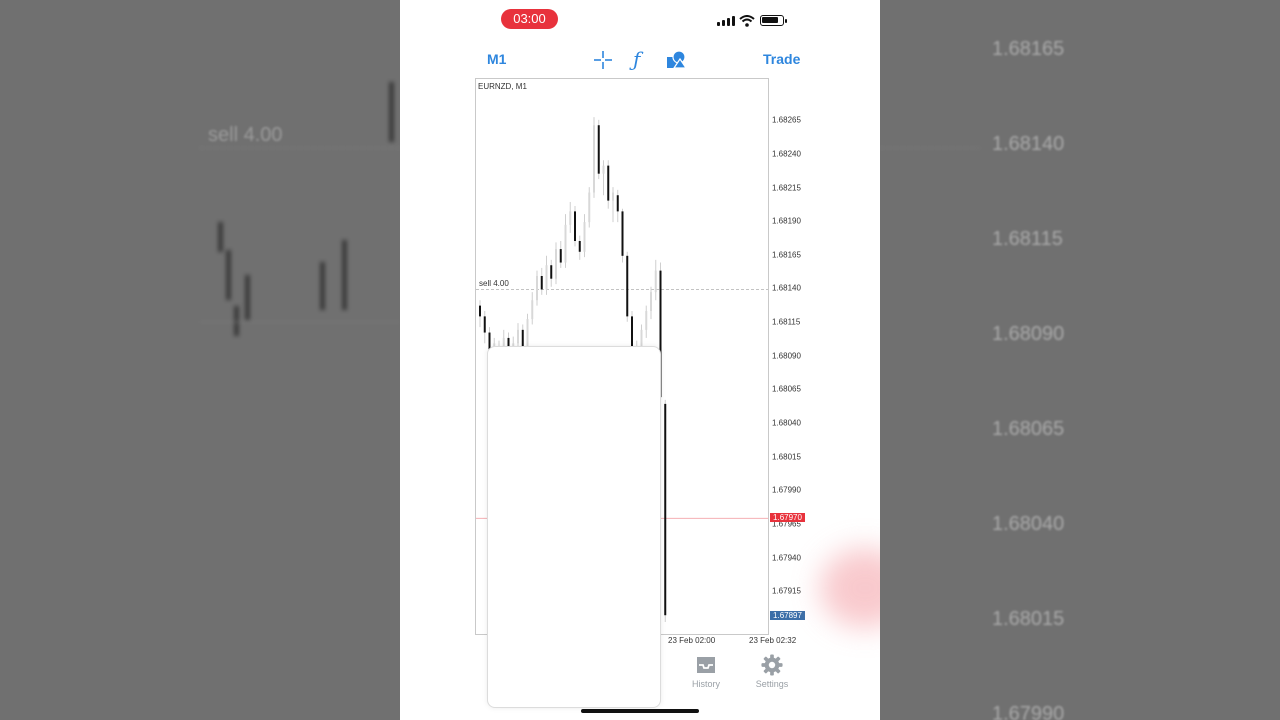 Image resolution: width=1280 pixels, height=720 pixels. I want to click on tab-settings-label: Settings, so click(772, 684).